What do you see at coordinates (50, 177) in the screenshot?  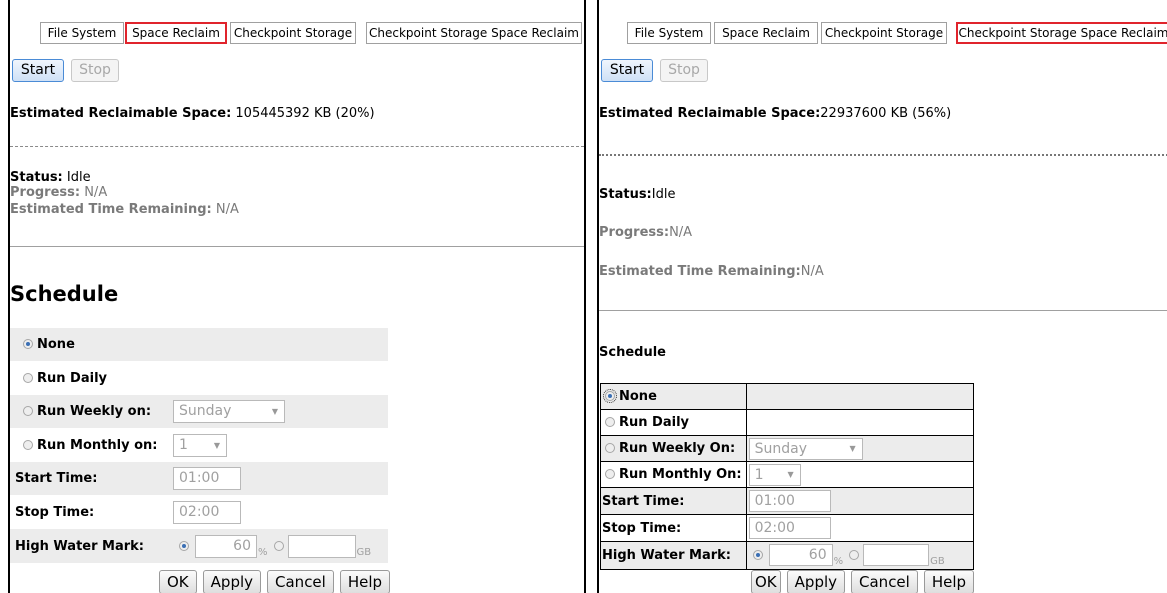 I see `status-text: Status: Idle` at bounding box center [50, 177].